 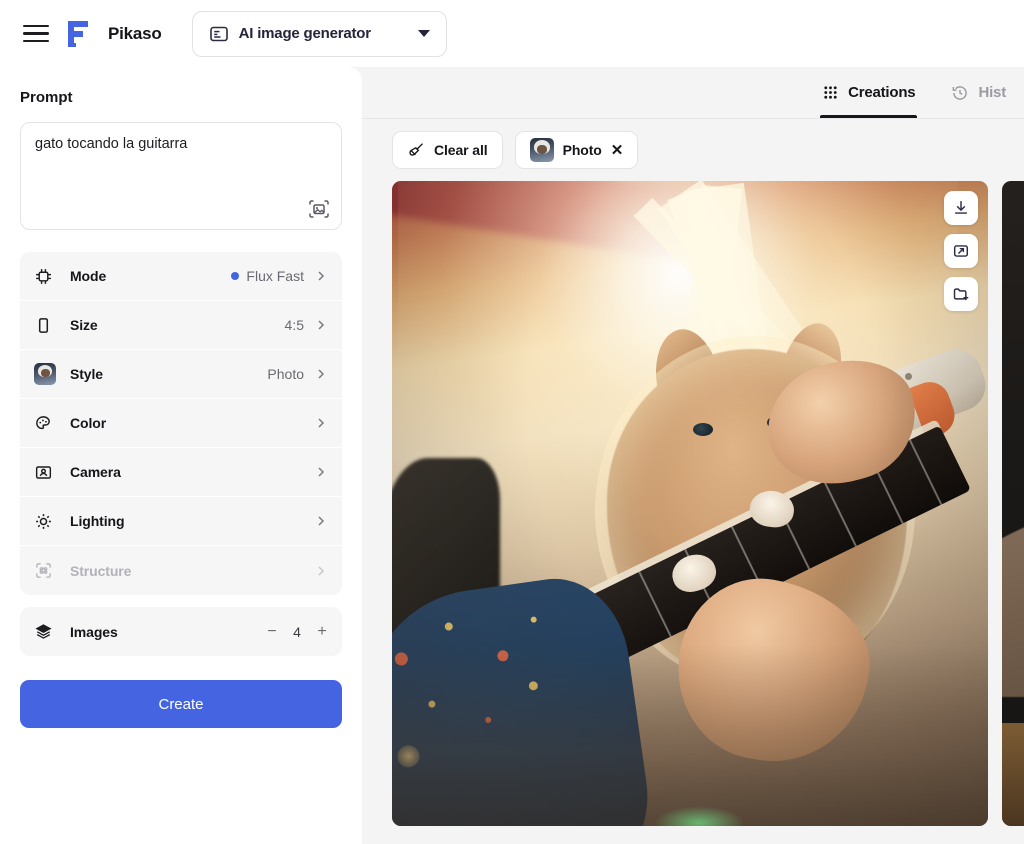 I want to click on option-label-camera: Camera, so click(x=95, y=472).